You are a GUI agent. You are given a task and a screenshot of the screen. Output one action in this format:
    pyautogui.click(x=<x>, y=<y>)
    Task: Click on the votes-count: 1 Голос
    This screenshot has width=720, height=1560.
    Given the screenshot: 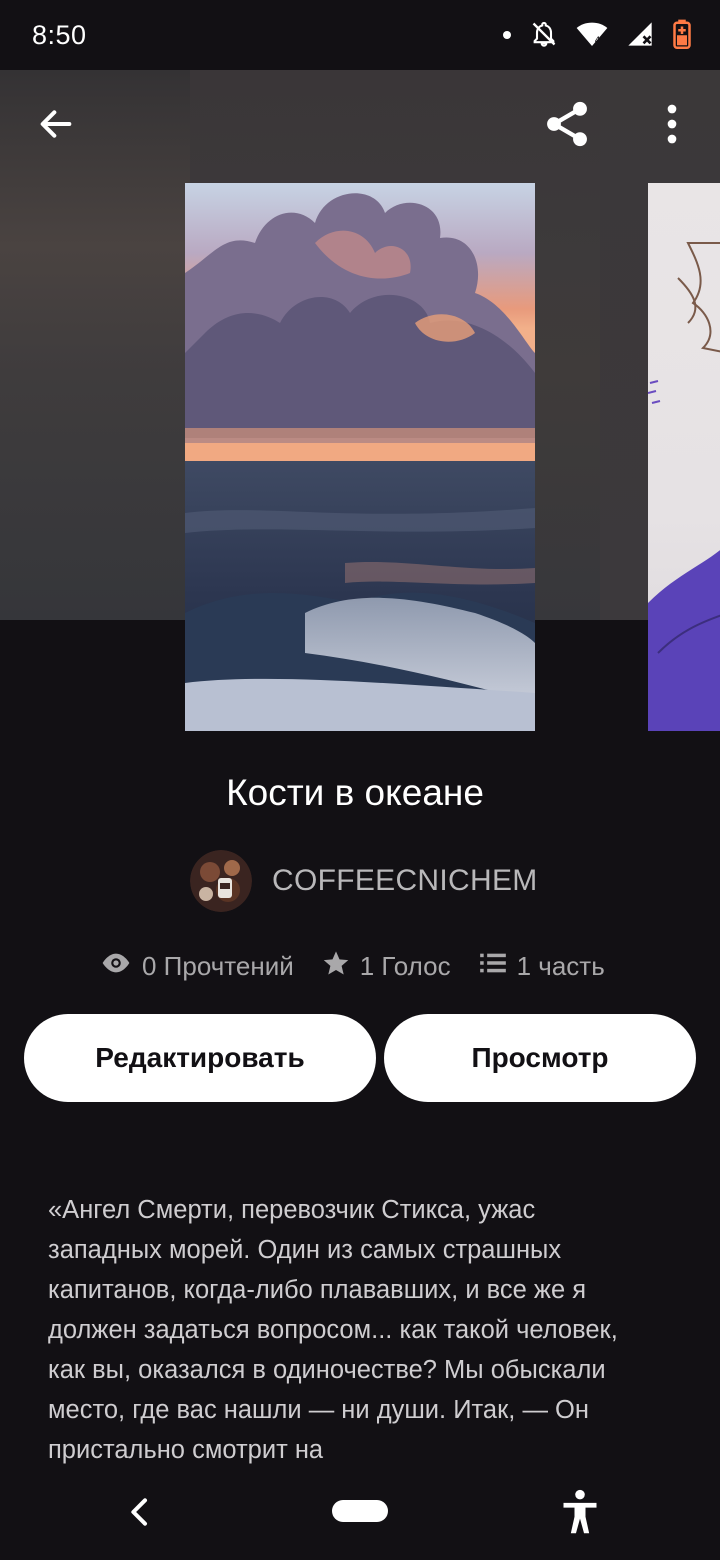 What is the action you would take?
    pyautogui.click(x=405, y=965)
    